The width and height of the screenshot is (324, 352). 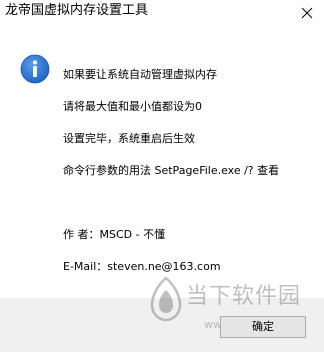 I want to click on message-line-author: 作 者：MSCD - 不懂, so click(x=114, y=234).